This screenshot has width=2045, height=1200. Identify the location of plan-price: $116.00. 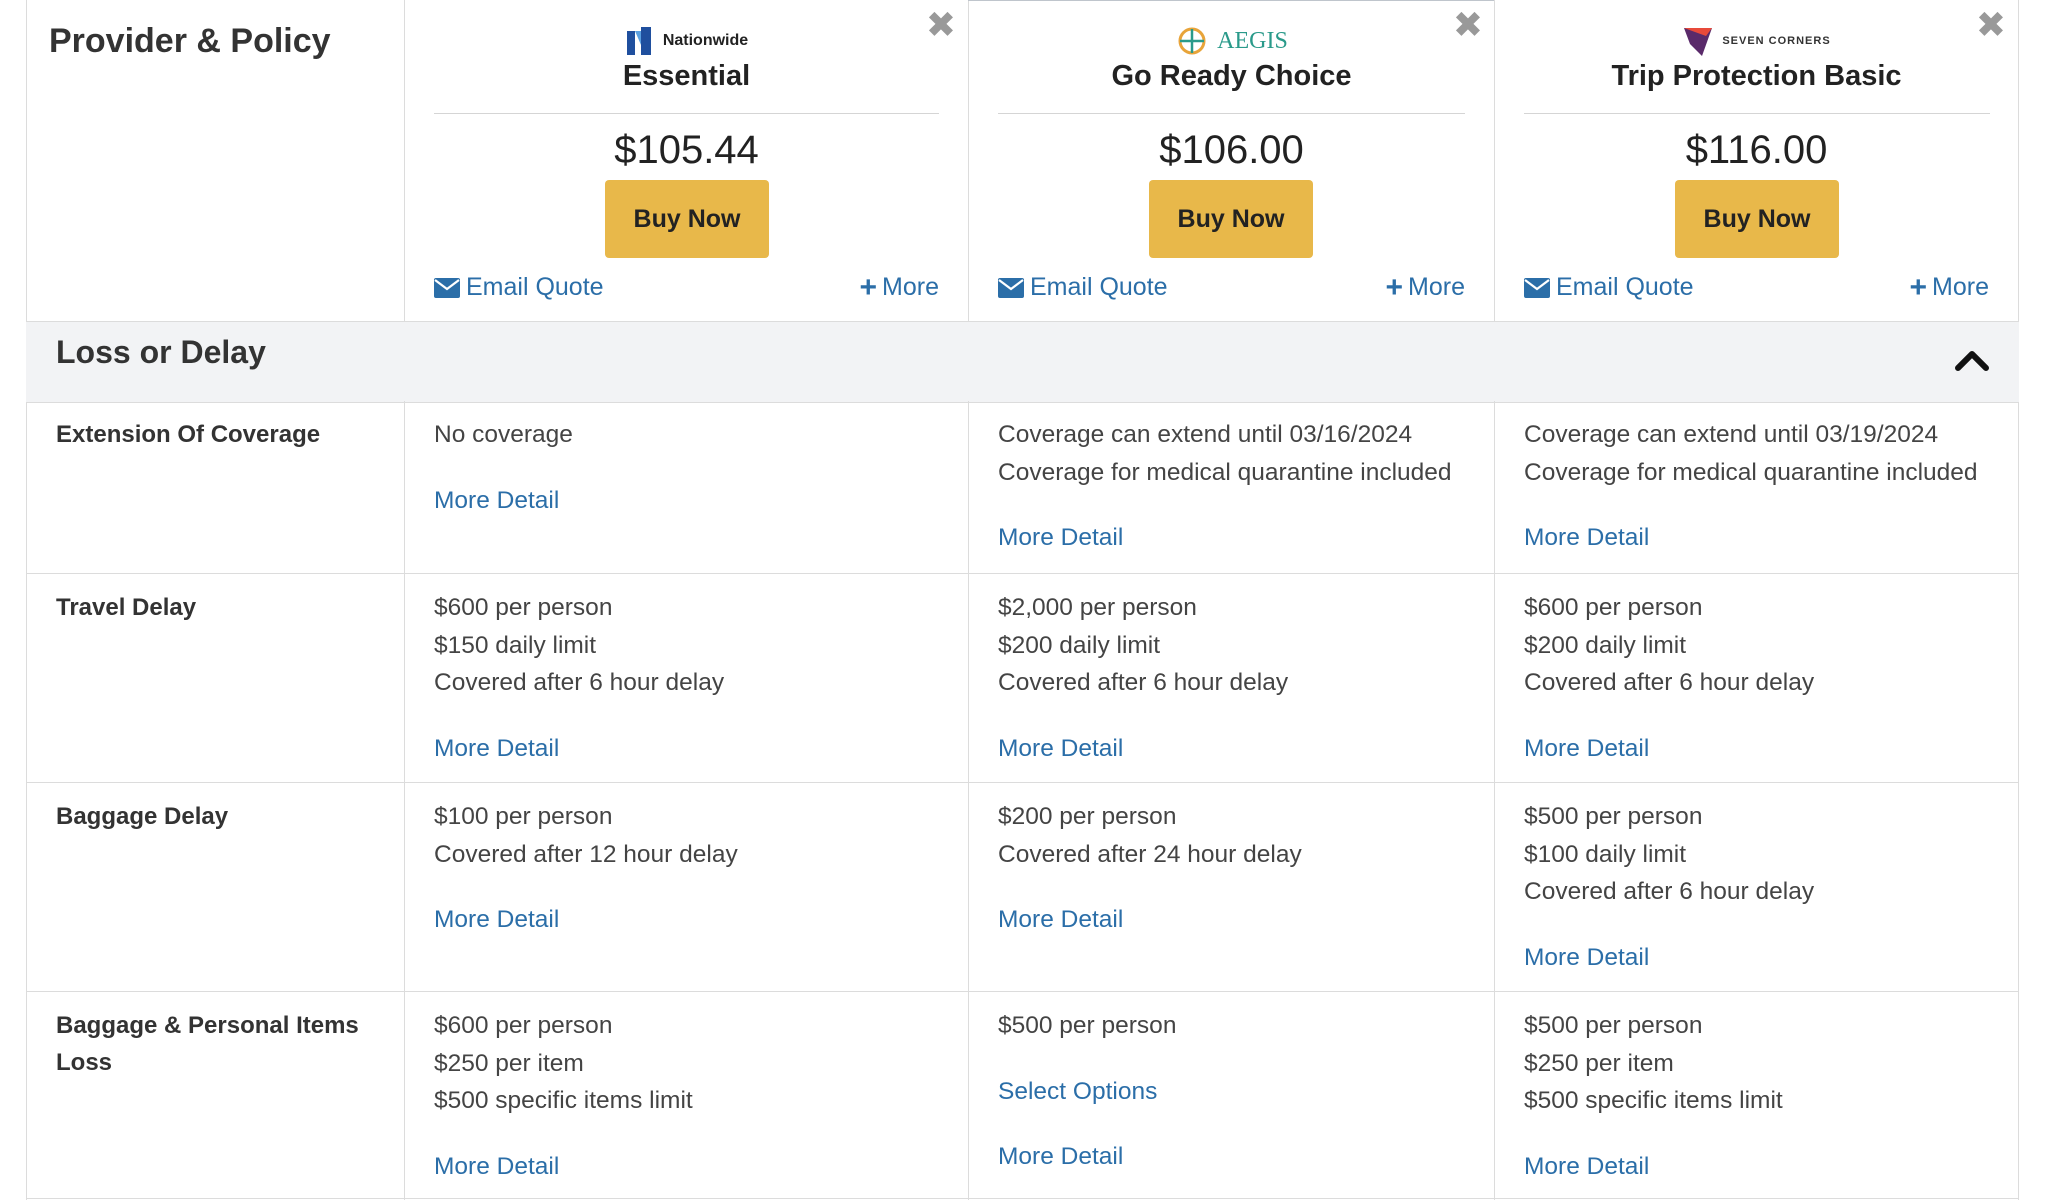
(1756, 150).